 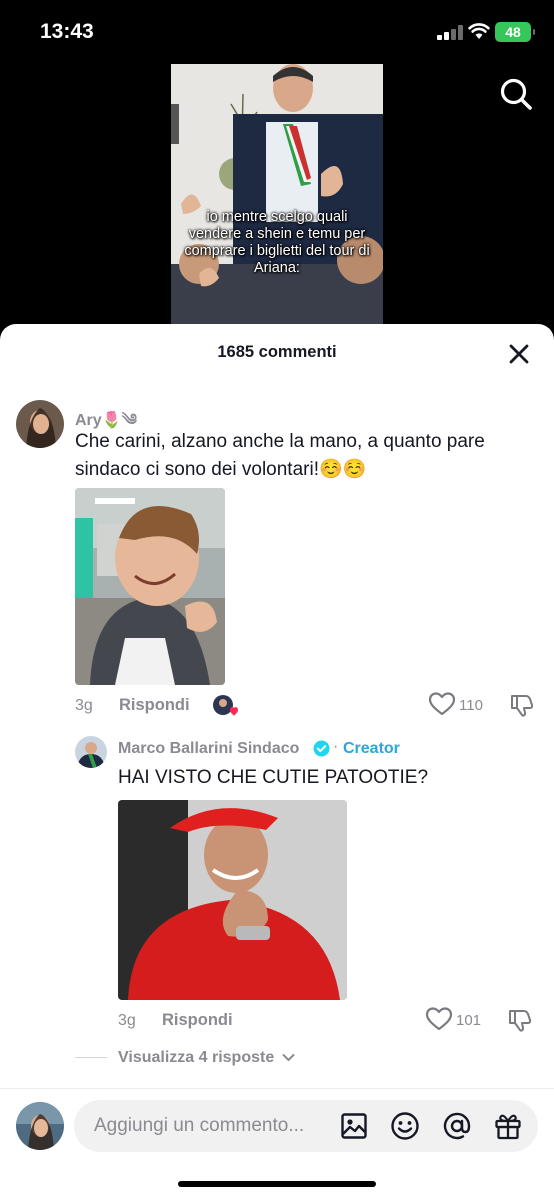 I want to click on home-indicator, so click(x=277, y=1184).